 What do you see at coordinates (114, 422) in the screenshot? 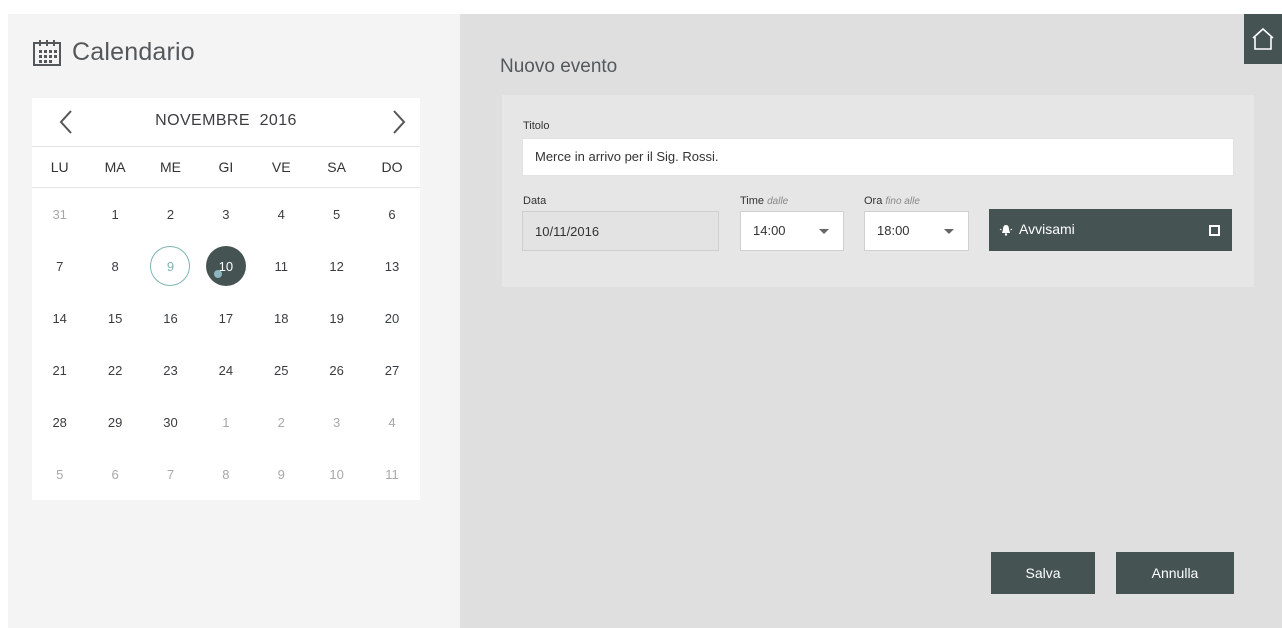
I see `calendar-day: 29` at bounding box center [114, 422].